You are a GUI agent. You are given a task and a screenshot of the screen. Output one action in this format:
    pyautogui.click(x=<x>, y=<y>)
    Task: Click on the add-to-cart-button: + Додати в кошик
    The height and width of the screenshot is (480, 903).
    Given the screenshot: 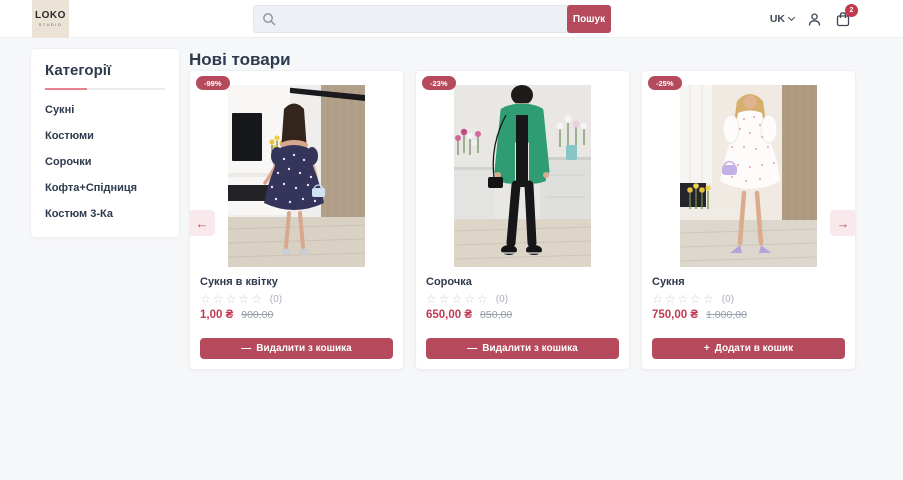 What is the action you would take?
    pyautogui.click(x=748, y=348)
    